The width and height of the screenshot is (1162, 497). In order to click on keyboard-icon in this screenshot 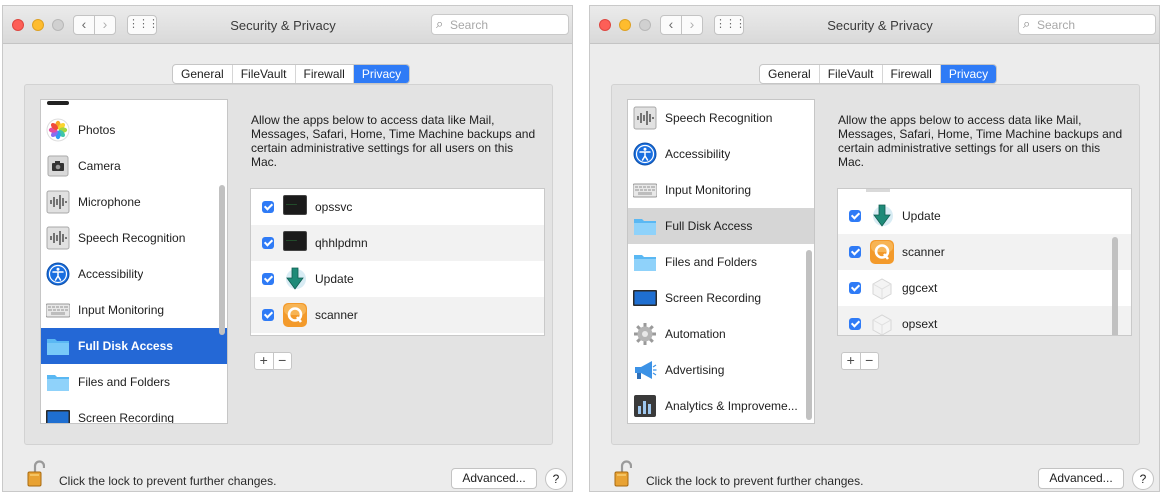, I will do `click(645, 190)`.